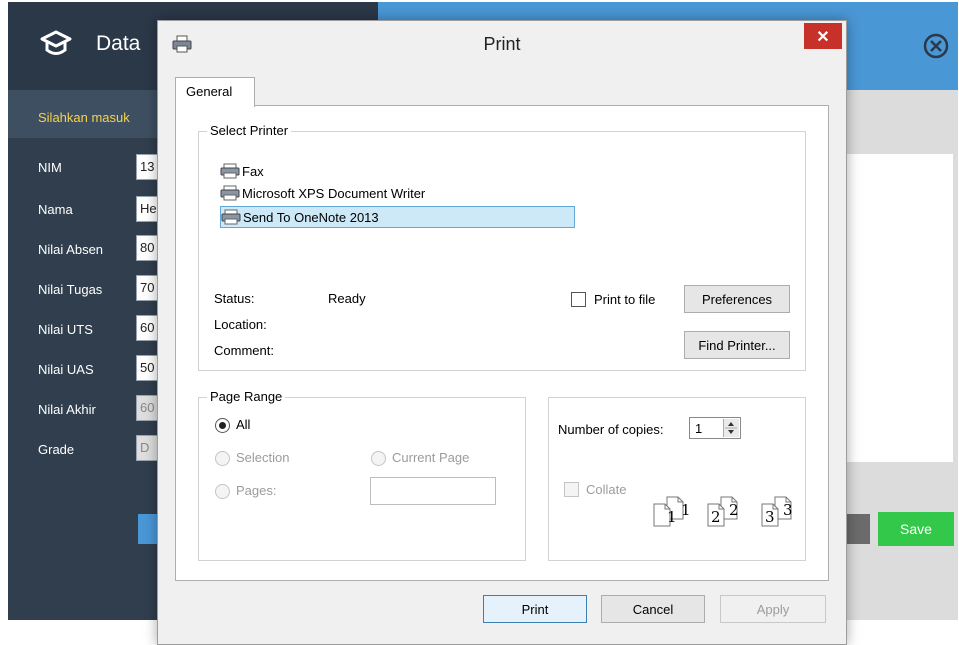 The image size is (959, 645). Describe the element at coordinates (334, 193) in the screenshot. I see `printer-item-label: Microsoft XPS Document Writer` at that location.